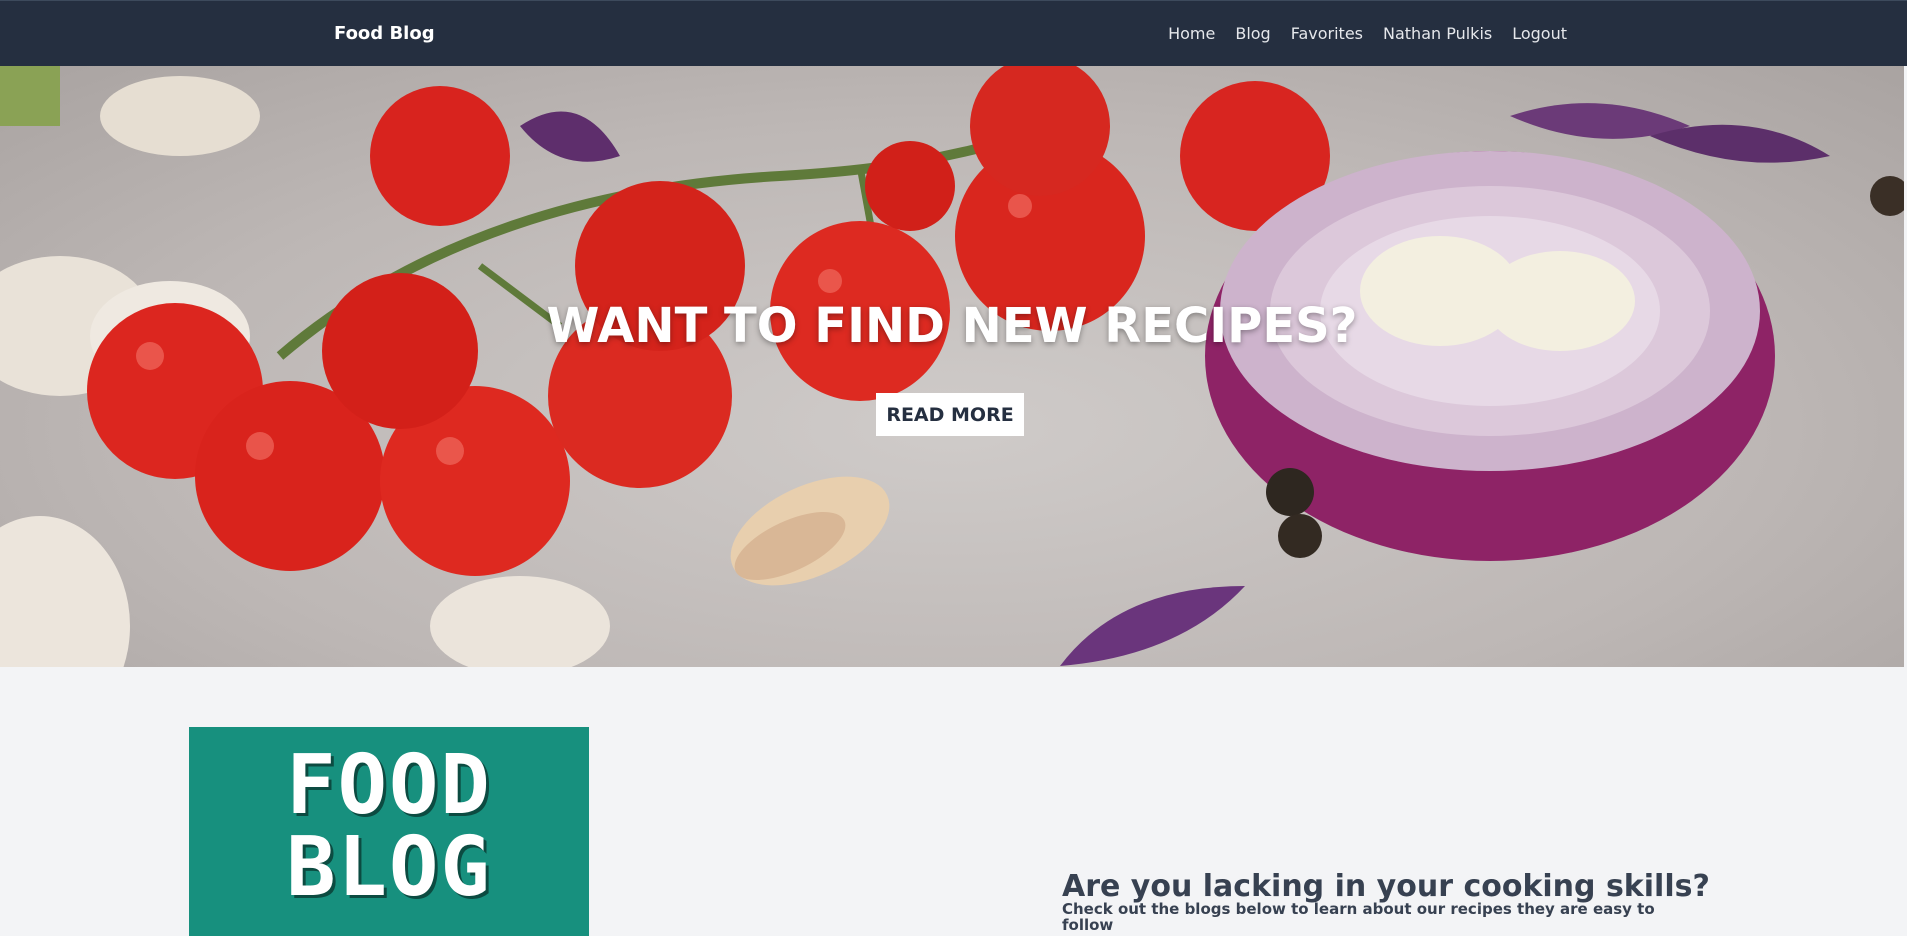 This screenshot has height=936, width=1907. Describe the element at coordinates (1539, 33) in the screenshot. I see `nav-logout-link: Logout` at that location.